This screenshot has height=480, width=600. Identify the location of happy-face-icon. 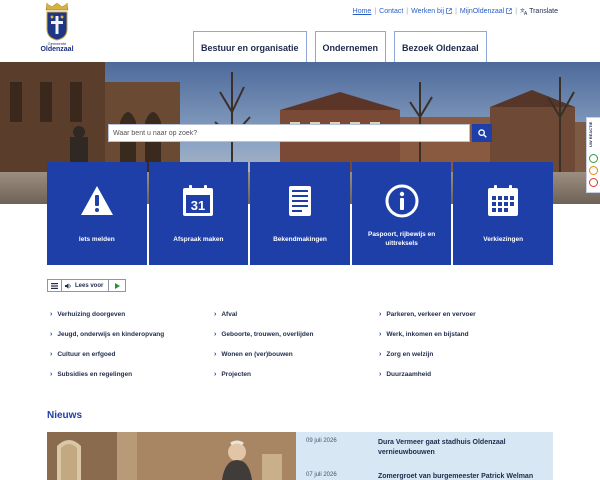
(593, 158).